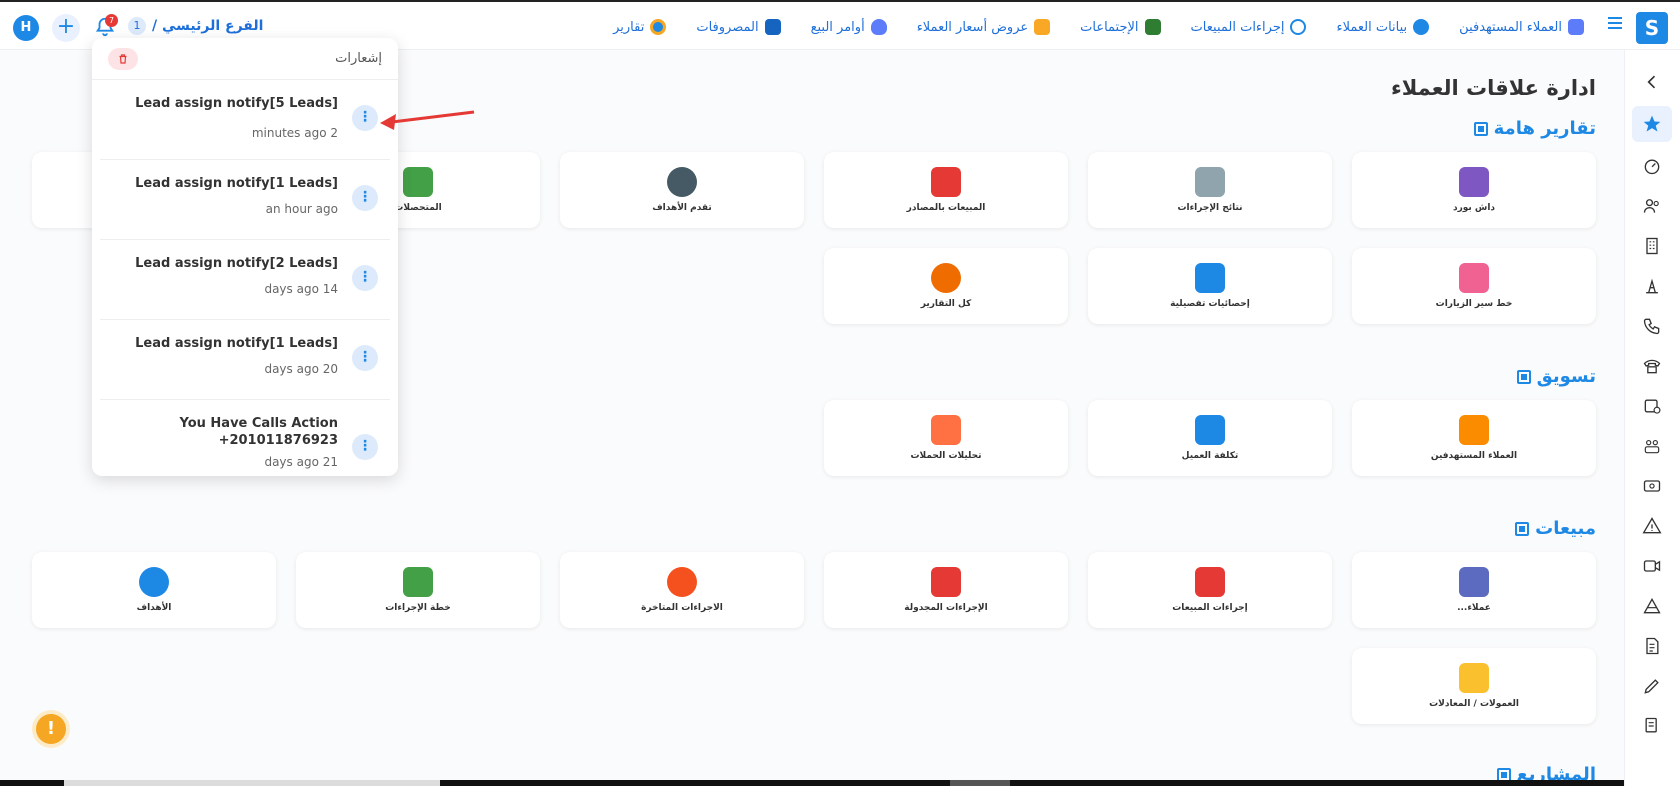  What do you see at coordinates (1652, 206) in the screenshot?
I see `sidebar-item-users` at bounding box center [1652, 206].